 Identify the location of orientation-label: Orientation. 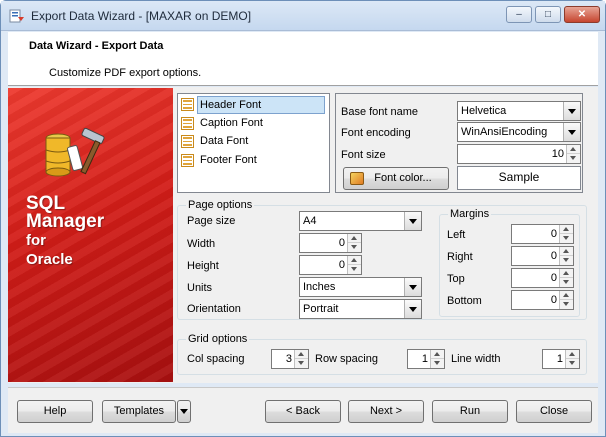
(214, 309).